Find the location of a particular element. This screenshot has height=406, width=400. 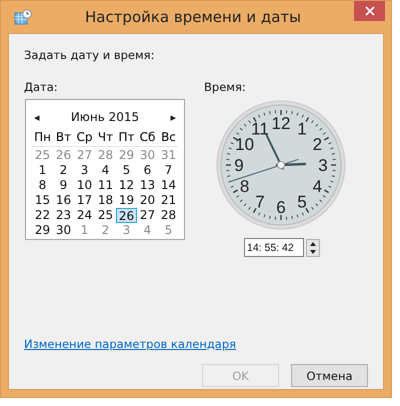

calendar-day: 27 is located at coordinates (147, 215).